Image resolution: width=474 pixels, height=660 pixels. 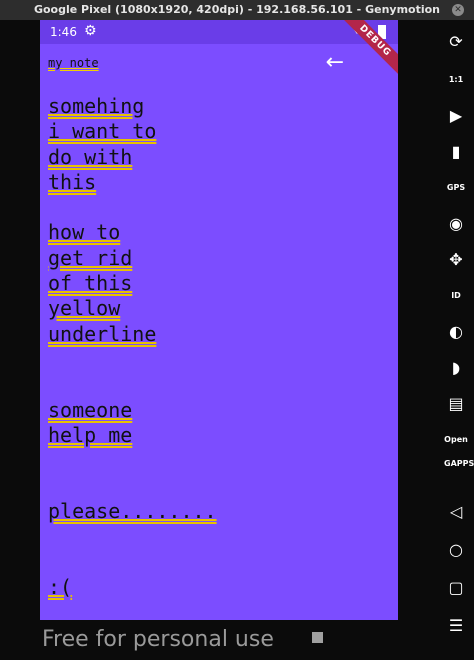 I want to click on gps-label: GPS, so click(x=456, y=187).